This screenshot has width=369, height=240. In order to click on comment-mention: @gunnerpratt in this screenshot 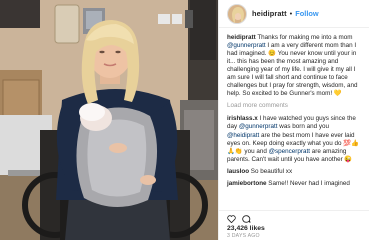, I will do `click(258, 126)`.